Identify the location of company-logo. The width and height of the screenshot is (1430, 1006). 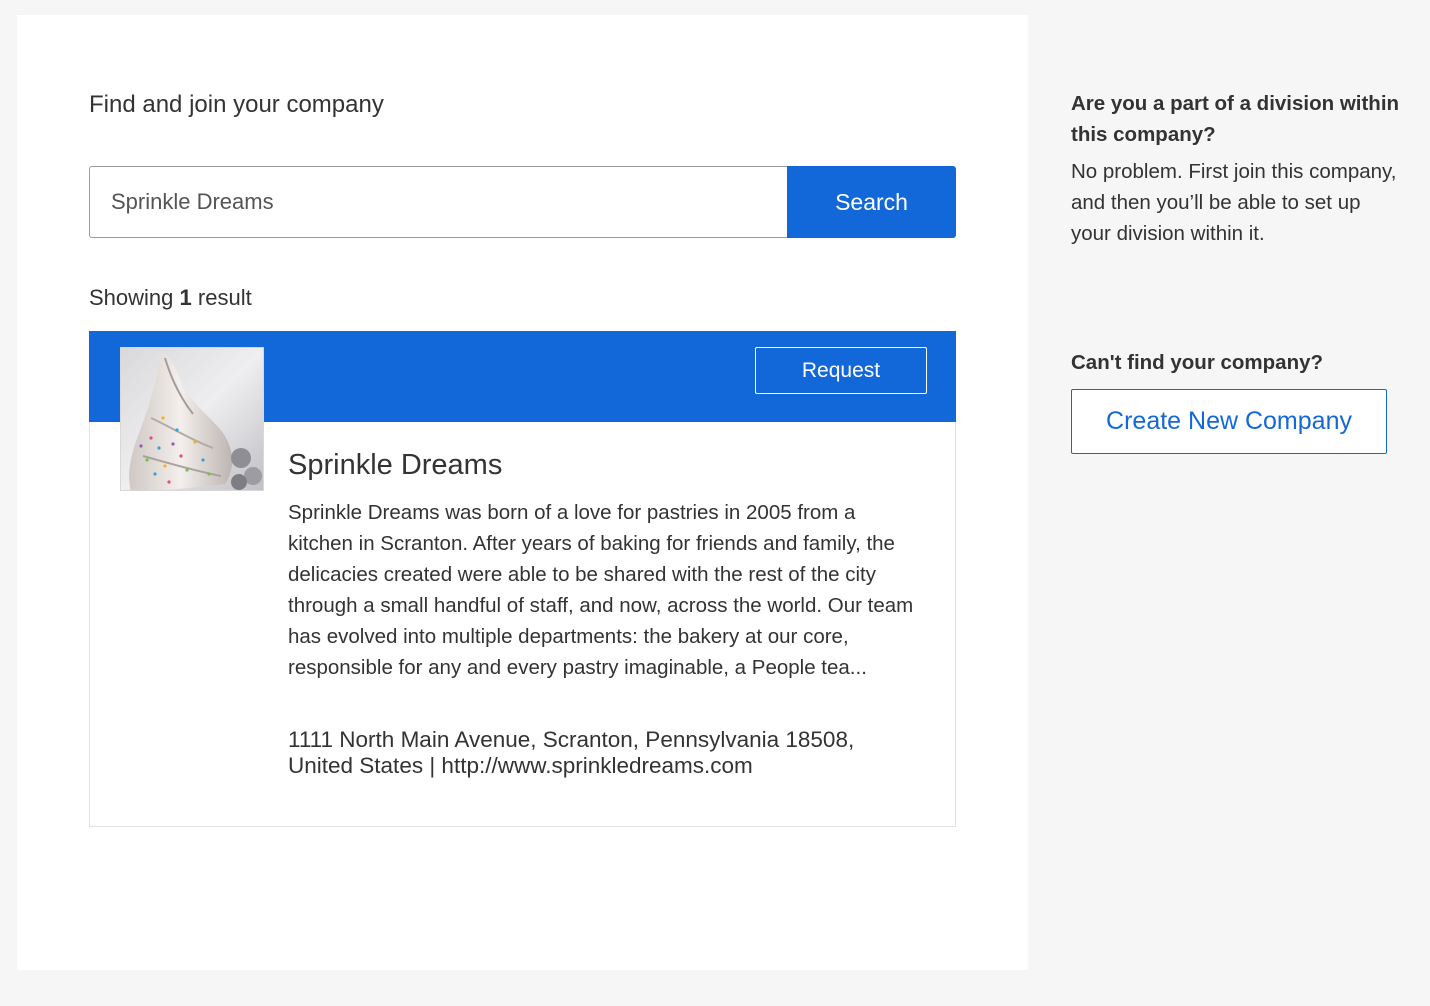
(192, 419).